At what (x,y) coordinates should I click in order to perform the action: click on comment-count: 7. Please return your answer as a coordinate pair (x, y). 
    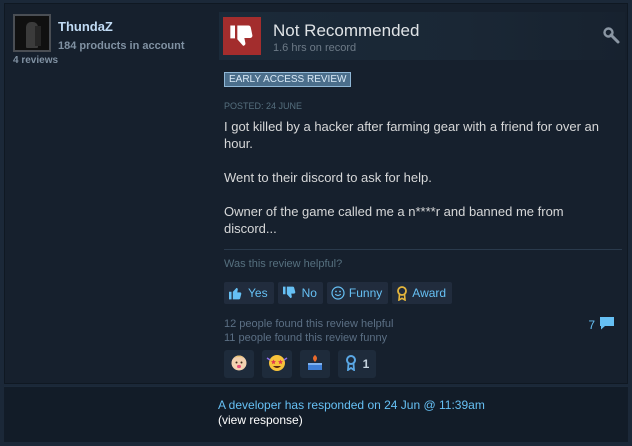
    Looking at the image, I should click on (601, 324).